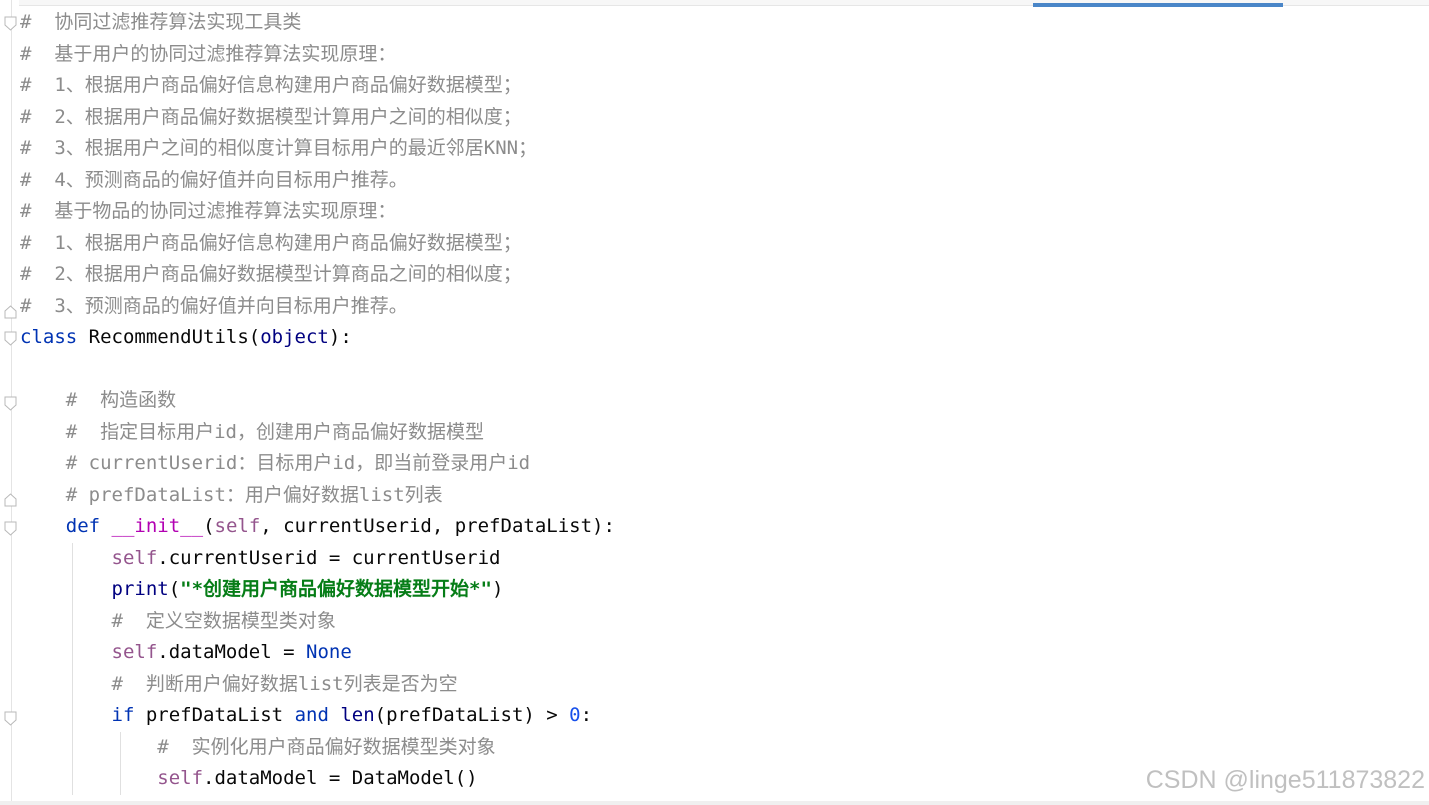 The width and height of the screenshot is (1429, 805). Describe the element at coordinates (10, 371) in the screenshot. I see `fold-icons-layer` at that location.